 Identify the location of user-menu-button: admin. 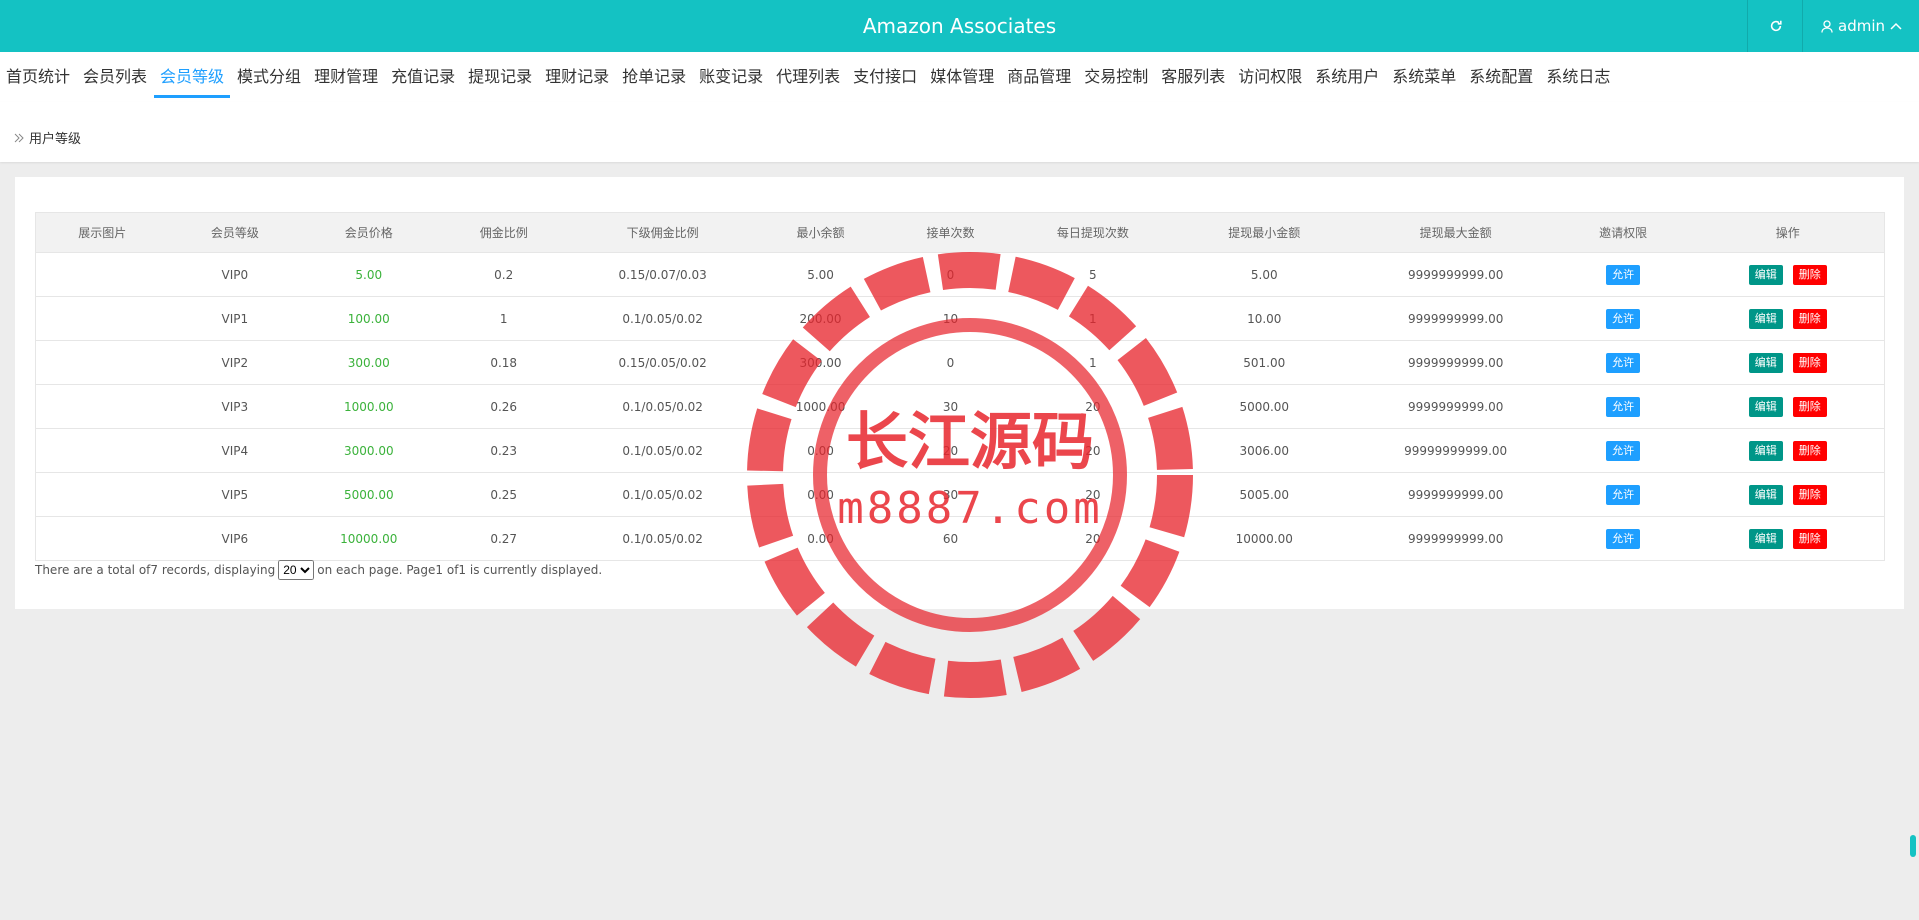
(1860, 26).